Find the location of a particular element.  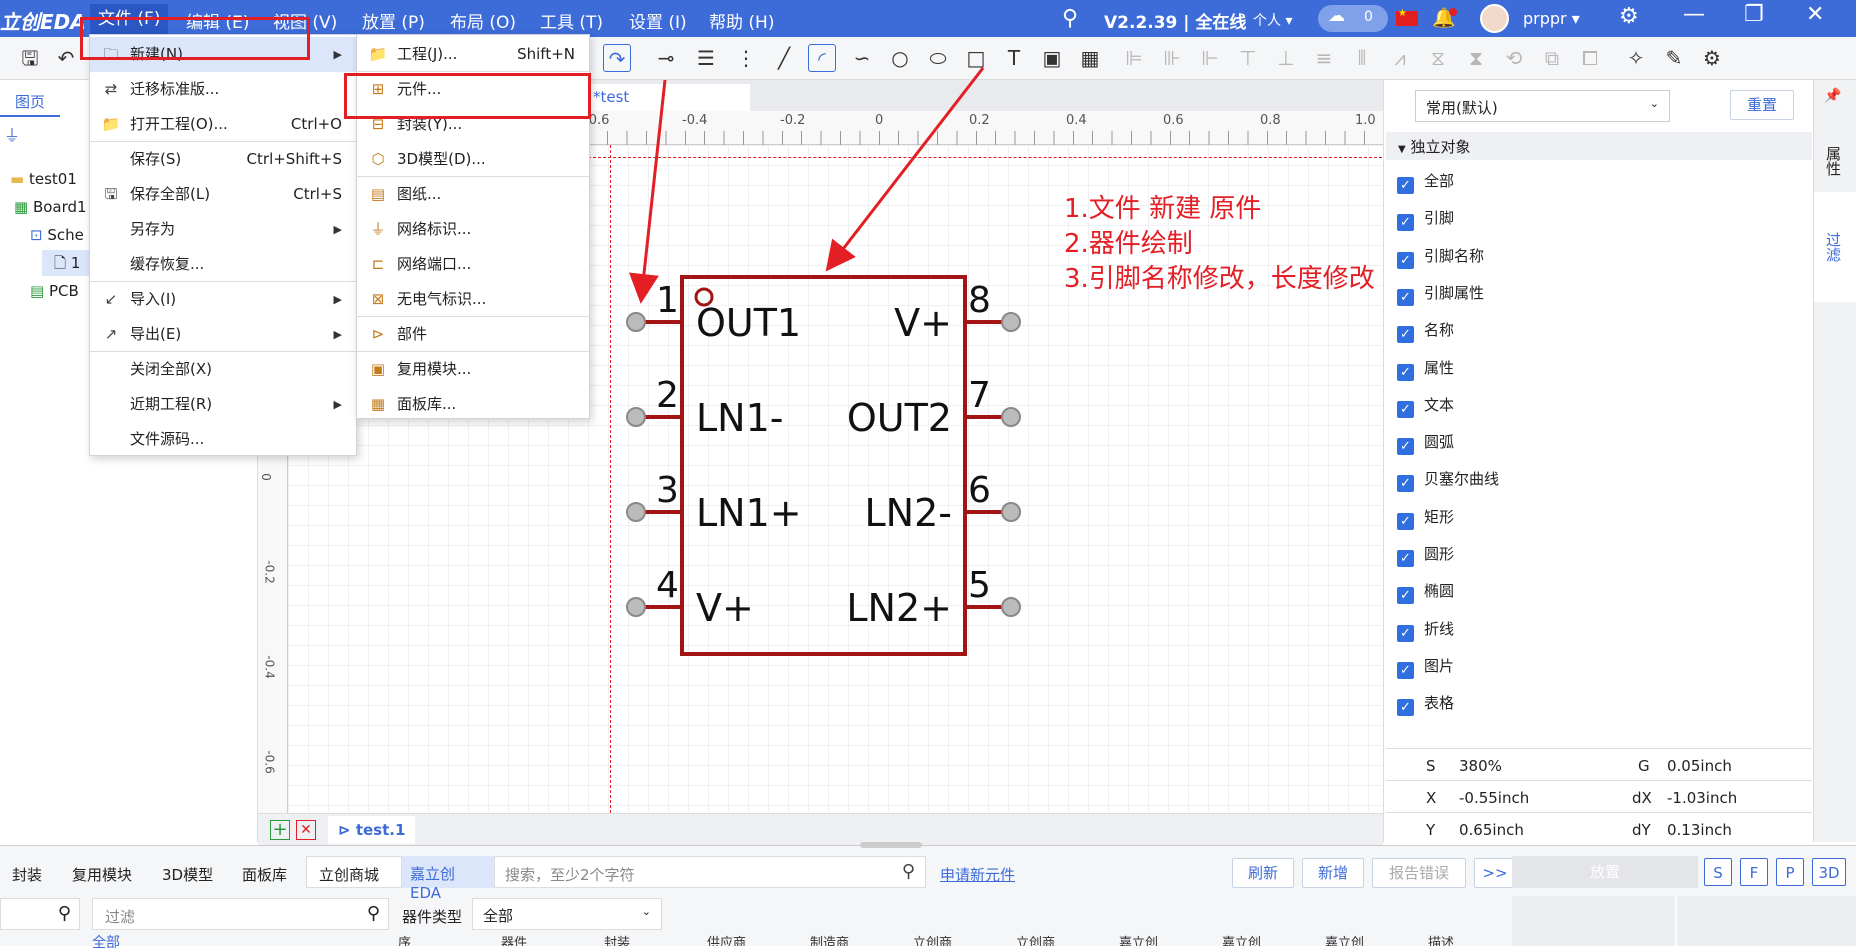

filter-checkbox: ✓ 椭圆 is located at coordinates (1425, 592).